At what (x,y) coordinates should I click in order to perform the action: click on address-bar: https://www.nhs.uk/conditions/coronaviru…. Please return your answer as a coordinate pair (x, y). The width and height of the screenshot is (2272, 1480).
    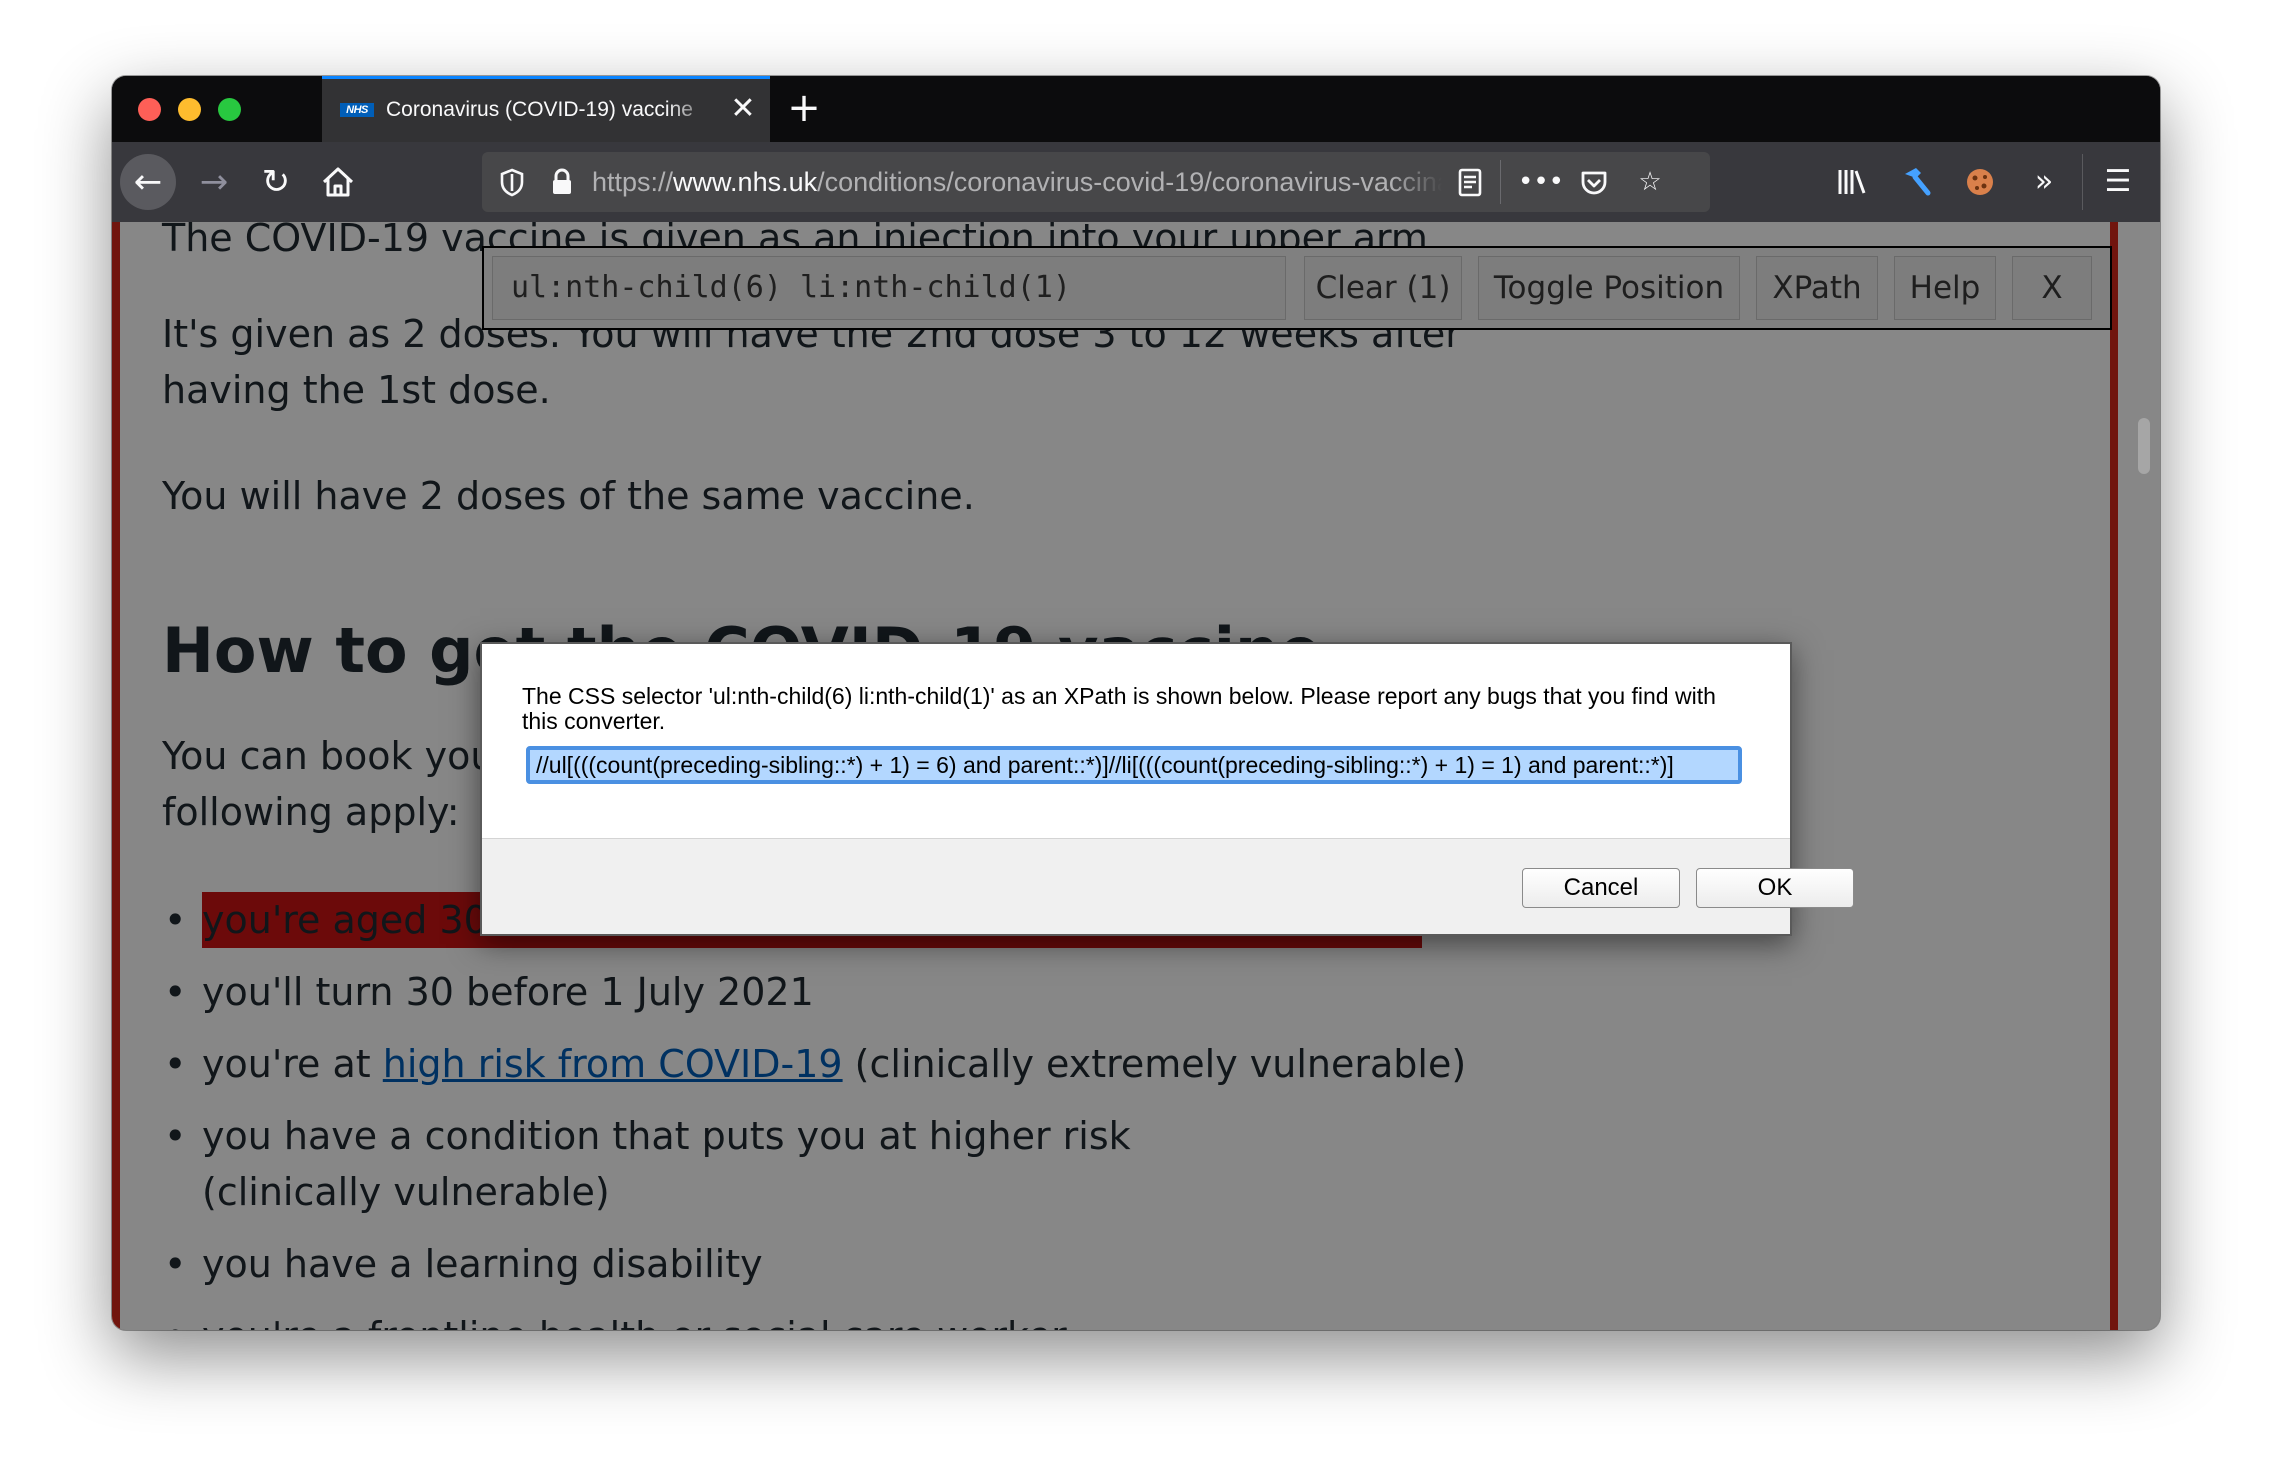
    Looking at the image, I should click on (1096, 182).